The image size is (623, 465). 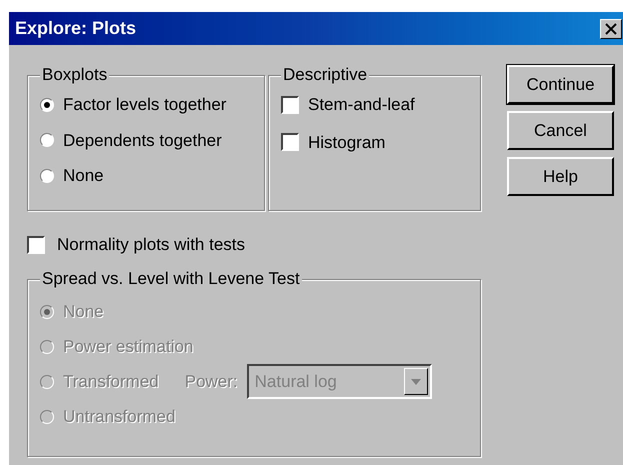 I want to click on window-title: Explore: Plots, so click(x=75, y=28).